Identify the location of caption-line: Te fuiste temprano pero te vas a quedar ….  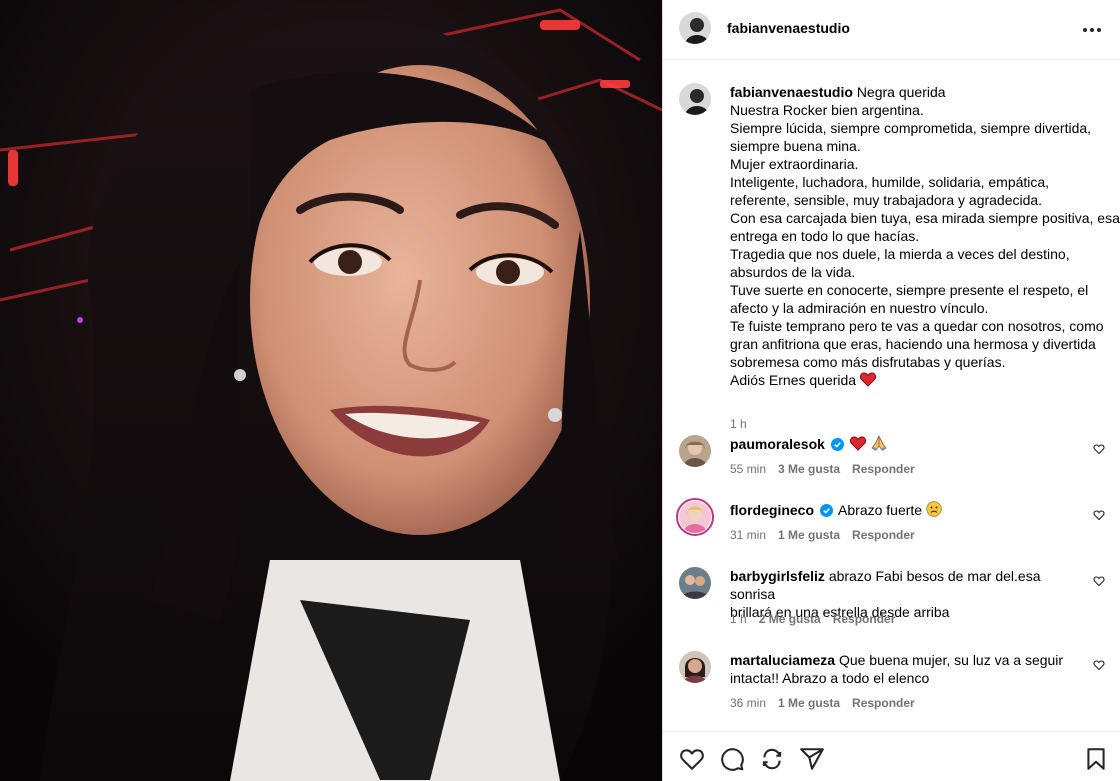
(917, 326).